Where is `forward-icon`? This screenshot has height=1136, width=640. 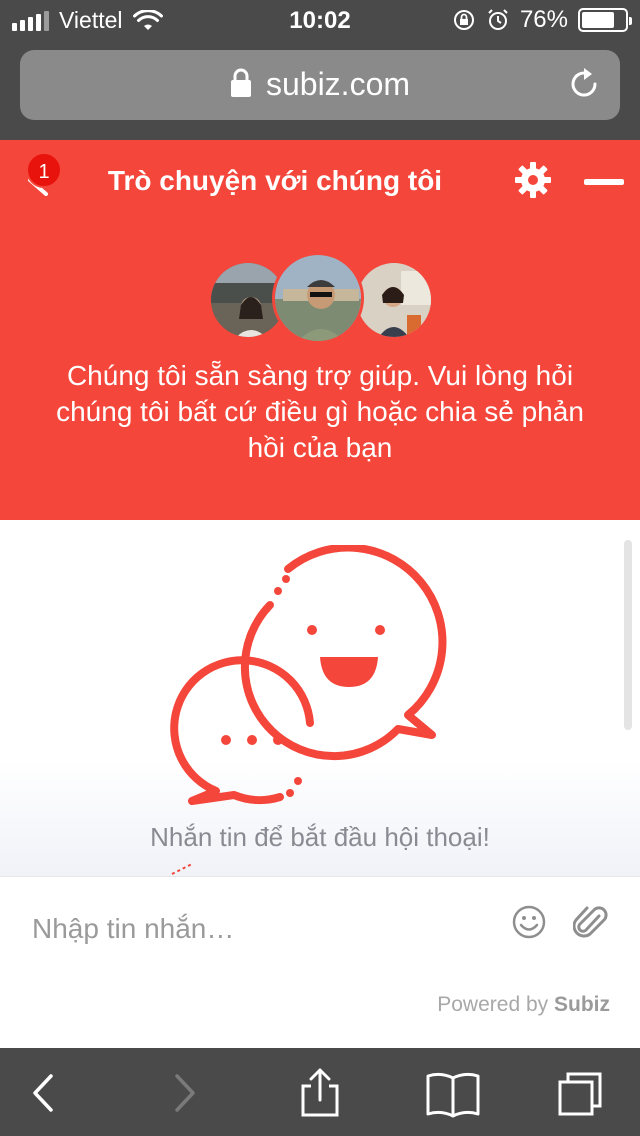
forward-icon is located at coordinates (183, 1093).